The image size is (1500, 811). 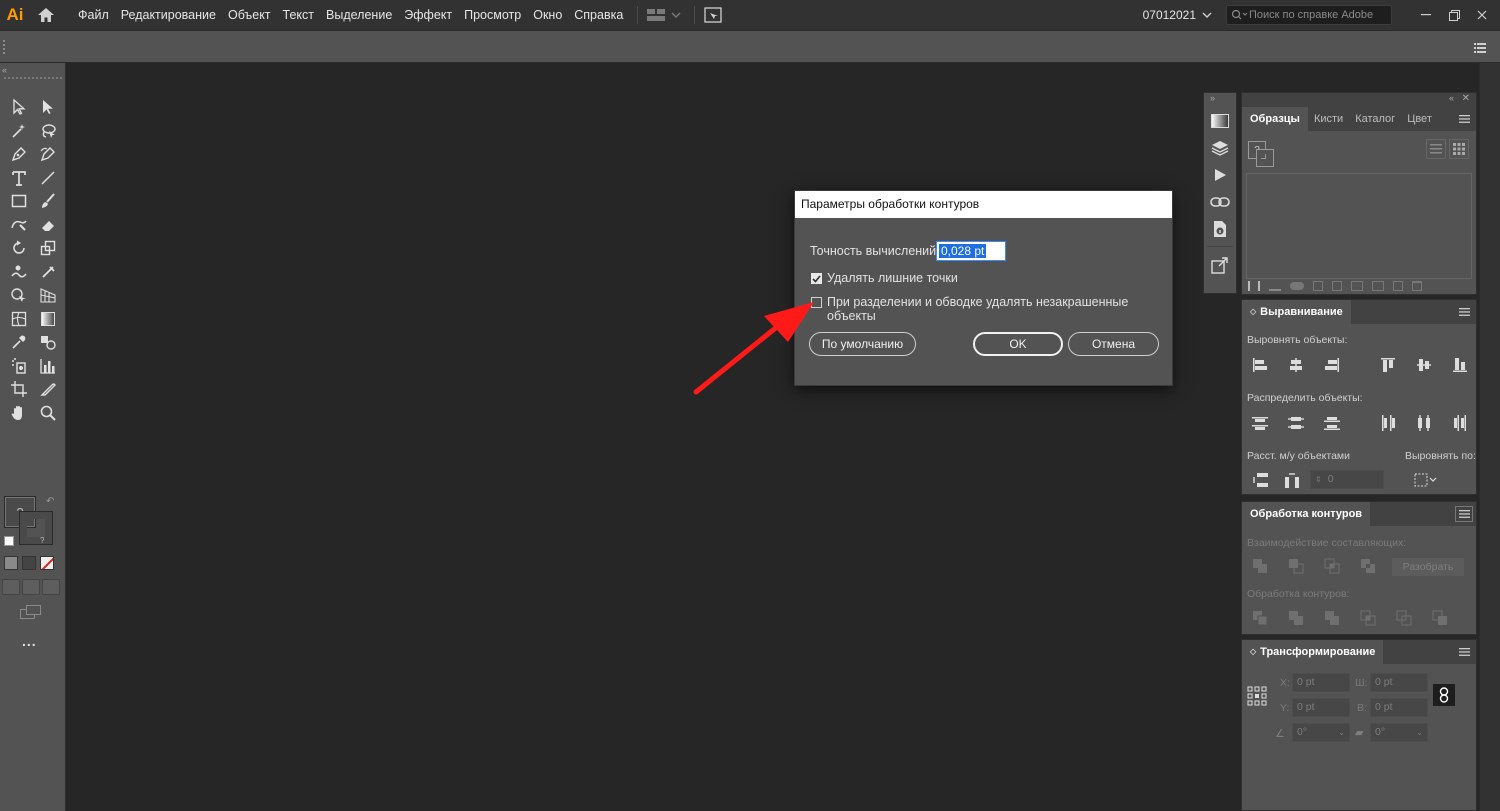 I want to click on slice-tool-icon, so click(x=47, y=389).